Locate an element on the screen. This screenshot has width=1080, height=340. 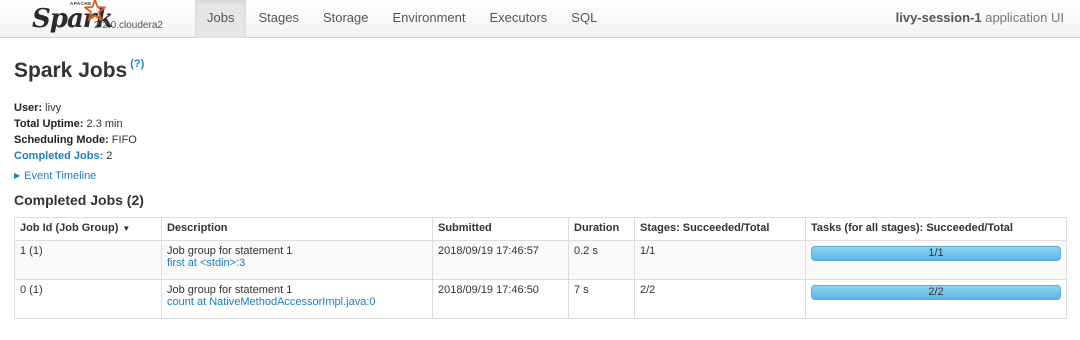
spark-star-icon is located at coordinates (95, 10).